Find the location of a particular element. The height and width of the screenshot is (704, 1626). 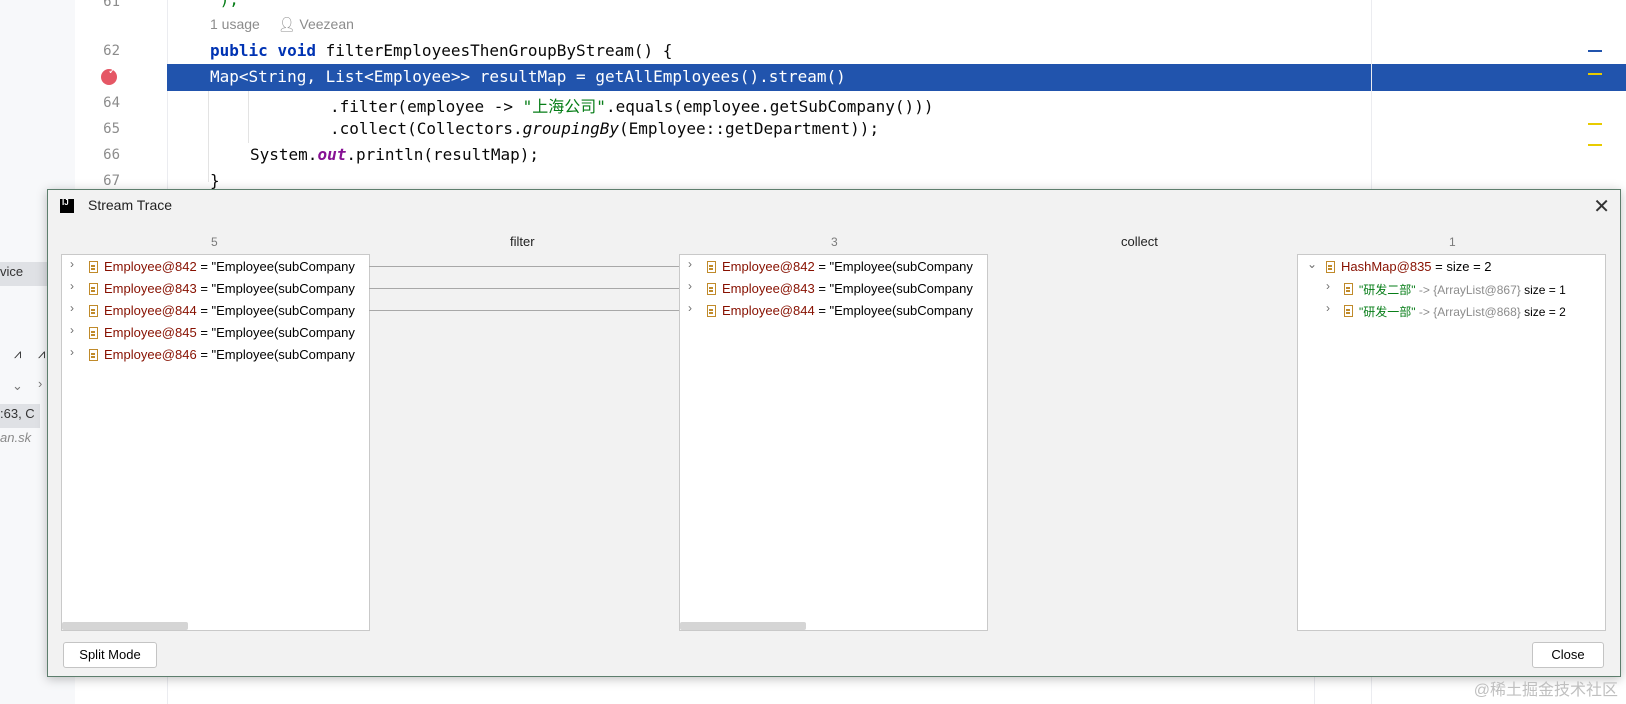

column-count: 5 is located at coordinates (214, 242).